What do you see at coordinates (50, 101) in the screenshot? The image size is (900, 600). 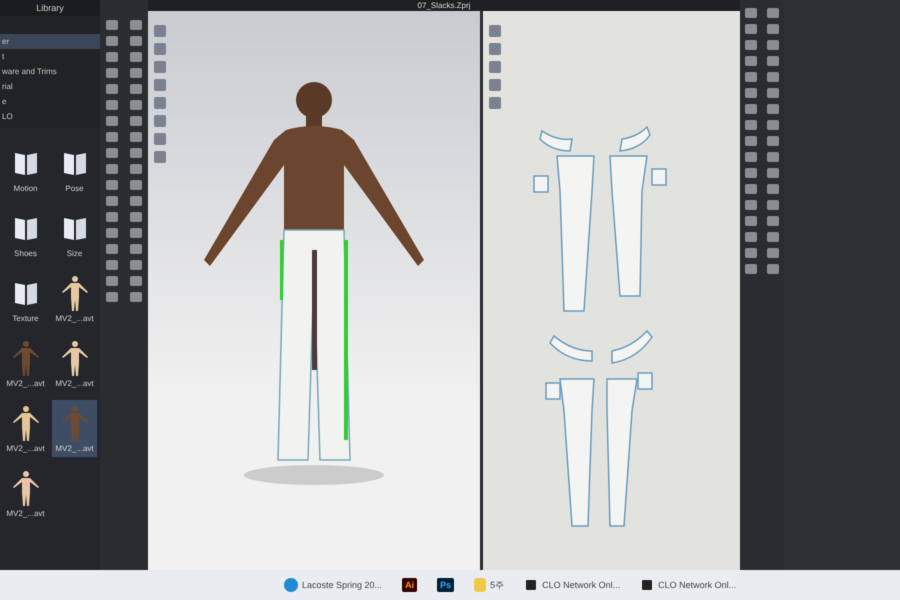 I see `tree-item: e` at bounding box center [50, 101].